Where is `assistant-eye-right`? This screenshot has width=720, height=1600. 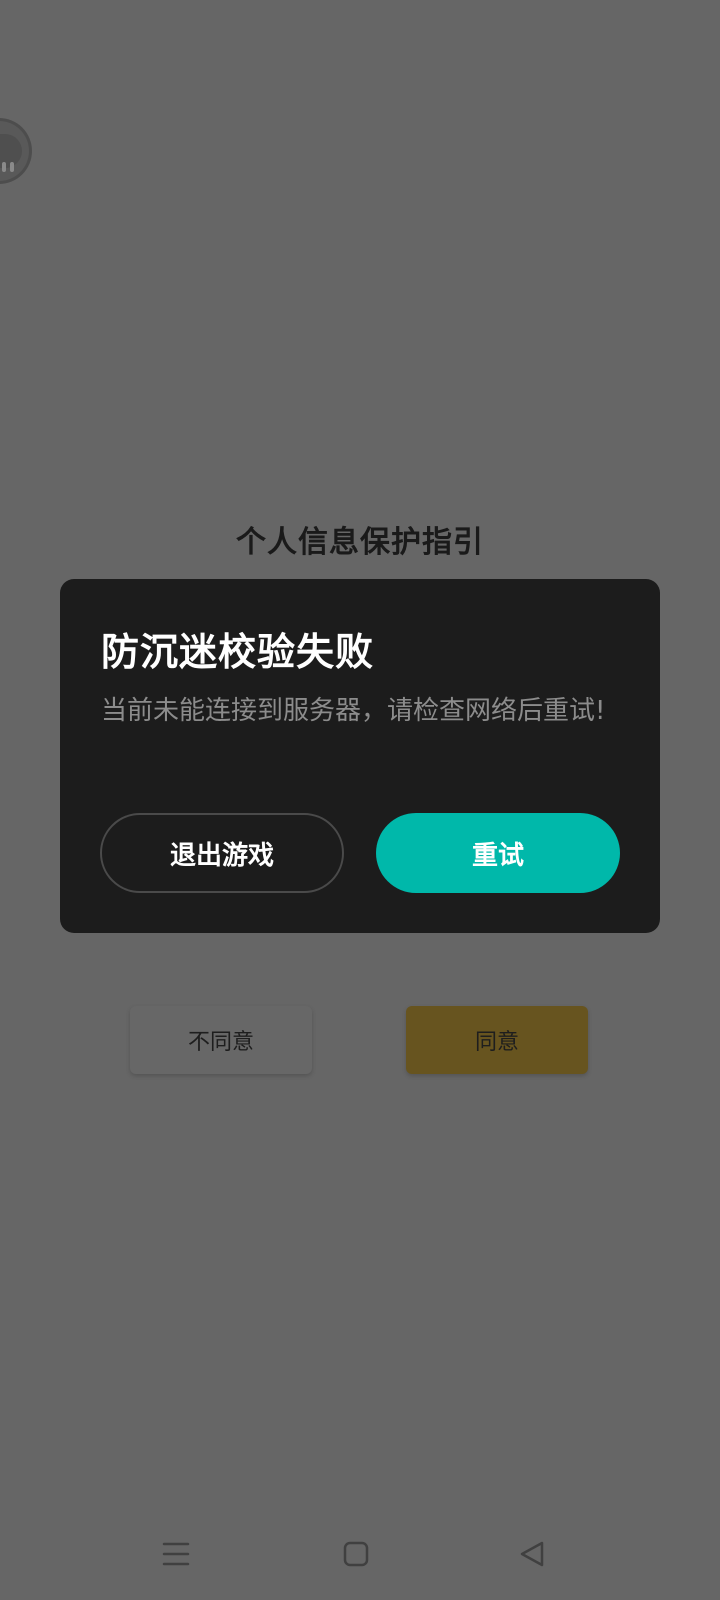
assistant-eye-right is located at coordinates (12, 167).